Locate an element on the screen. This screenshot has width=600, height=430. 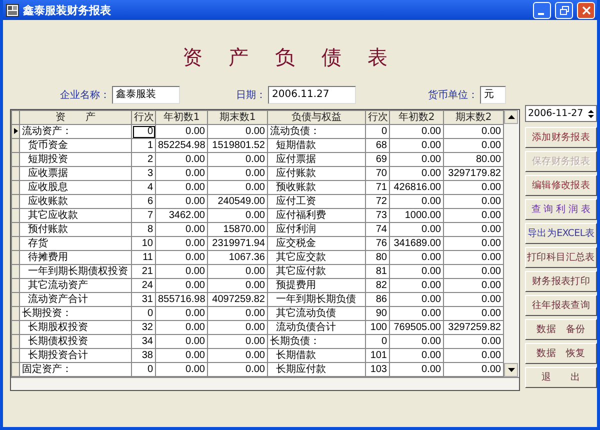
table-cell: 3 is located at coordinates (144, 173).